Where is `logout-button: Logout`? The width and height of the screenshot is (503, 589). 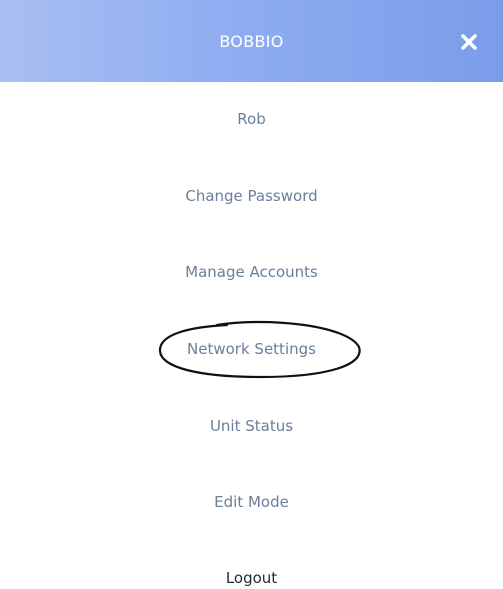
logout-button: Logout is located at coordinates (251, 576).